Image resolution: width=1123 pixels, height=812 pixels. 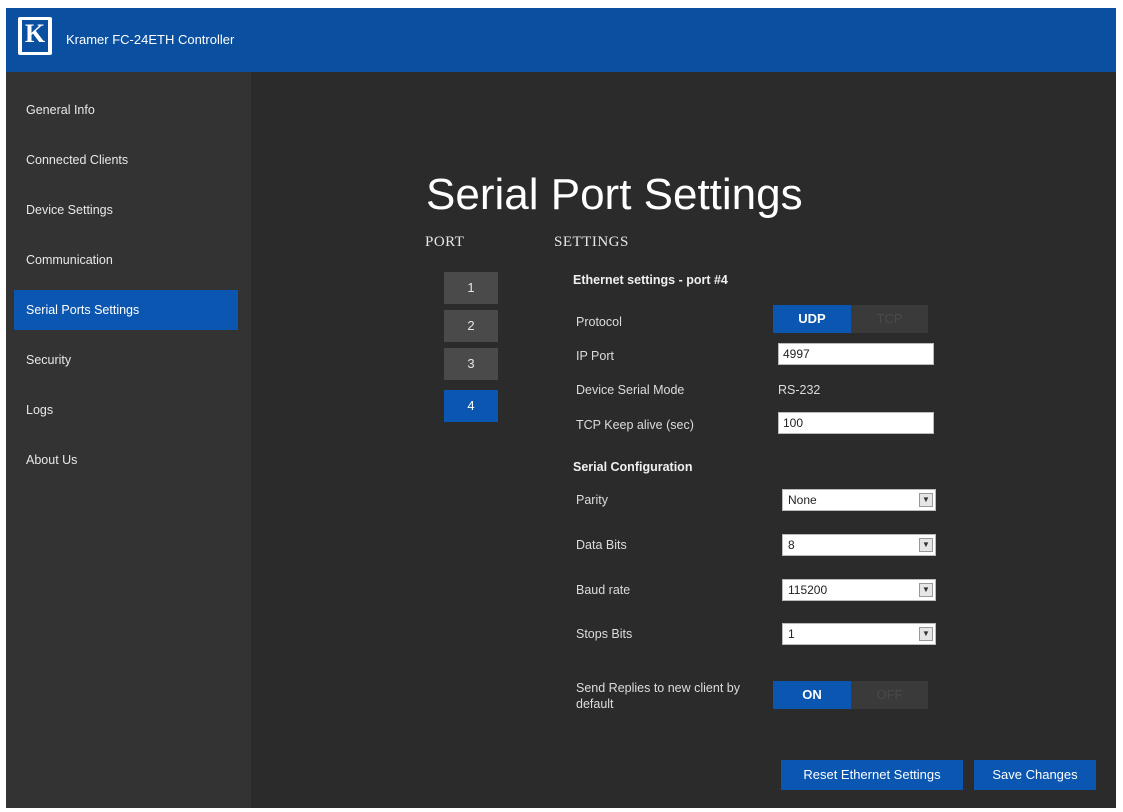 What do you see at coordinates (592, 500) in the screenshot?
I see `parity-label: Parity` at bounding box center [592, 500].